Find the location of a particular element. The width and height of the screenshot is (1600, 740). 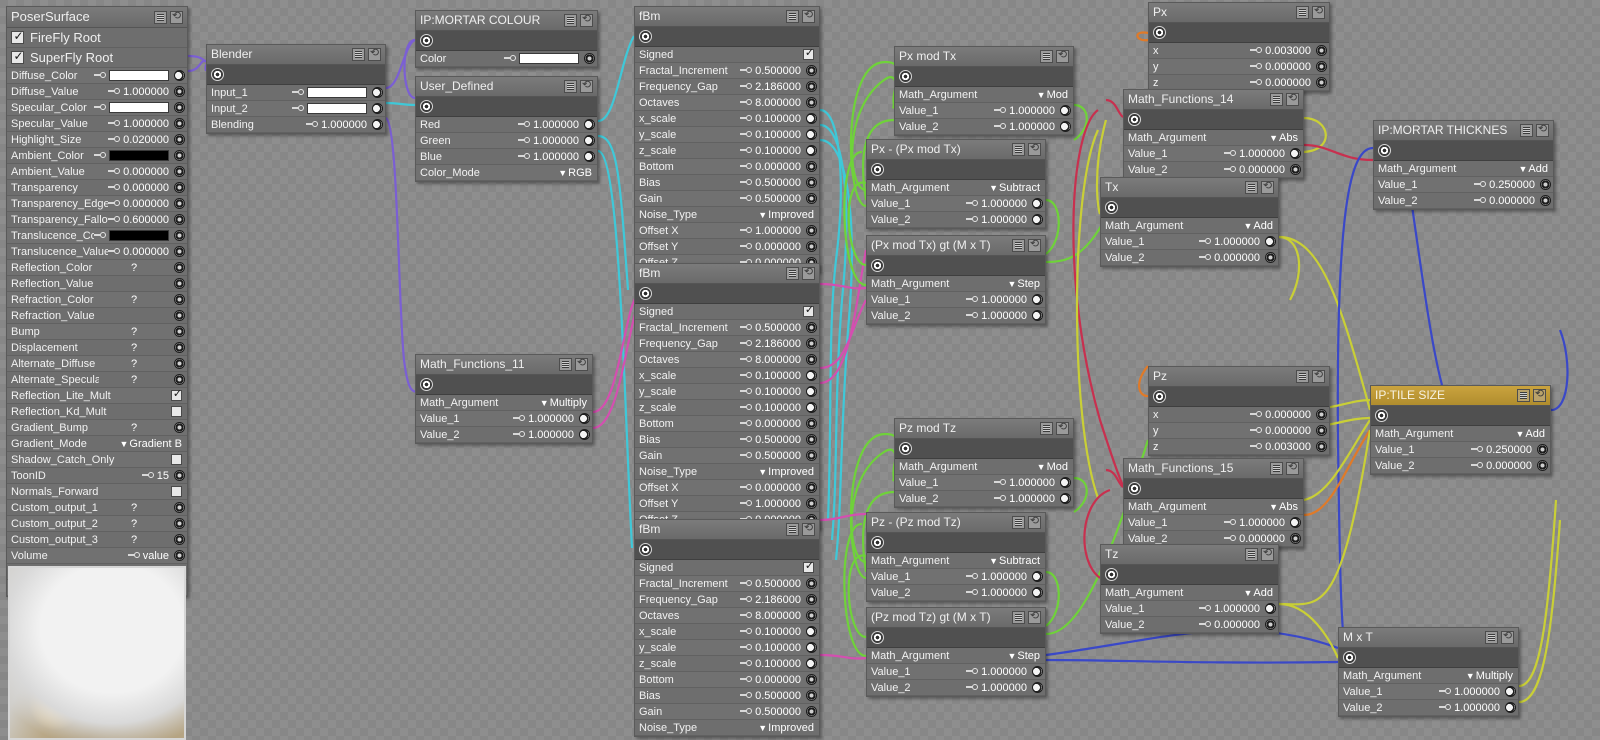

param-dropdown: ▼ Abs is located at coordinates (1283, 507).